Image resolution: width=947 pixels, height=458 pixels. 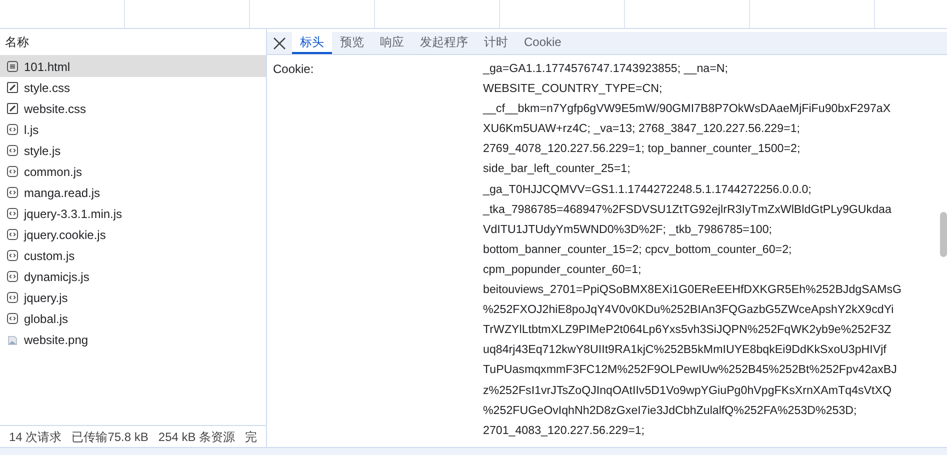 I want to click on file-name: l.js, so click(x=31, y=130).